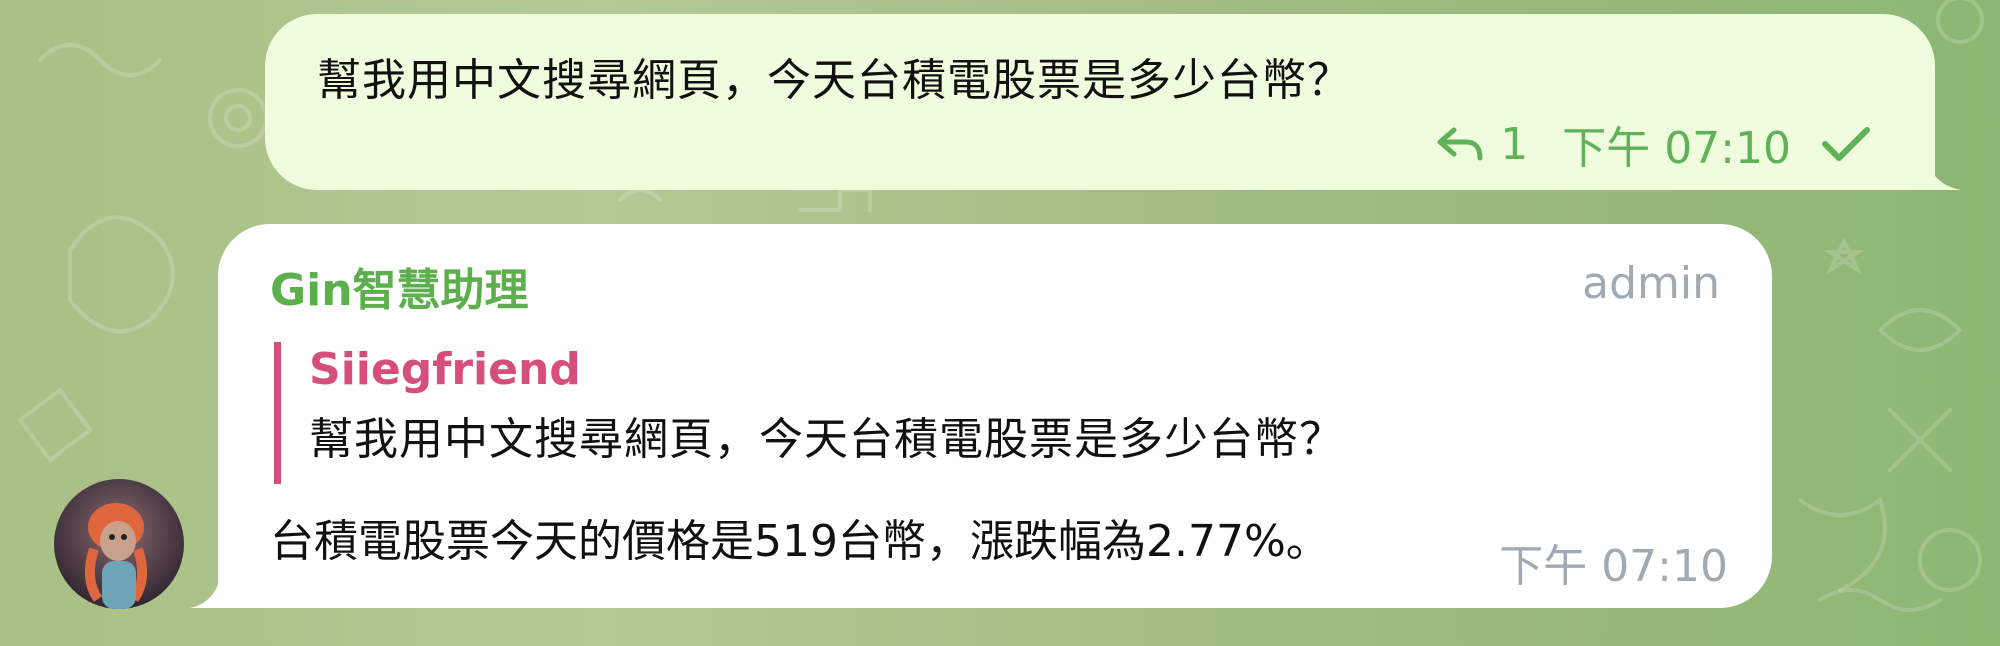 The width and height of the screenshot is (2000, 646). Describe the element at coordinates (809, 413) in the screenshot. I see `reply-quote: Siiegfriend 幫我用中文搜尋網頁，今天台積電股票是多少台幣？` at that location.